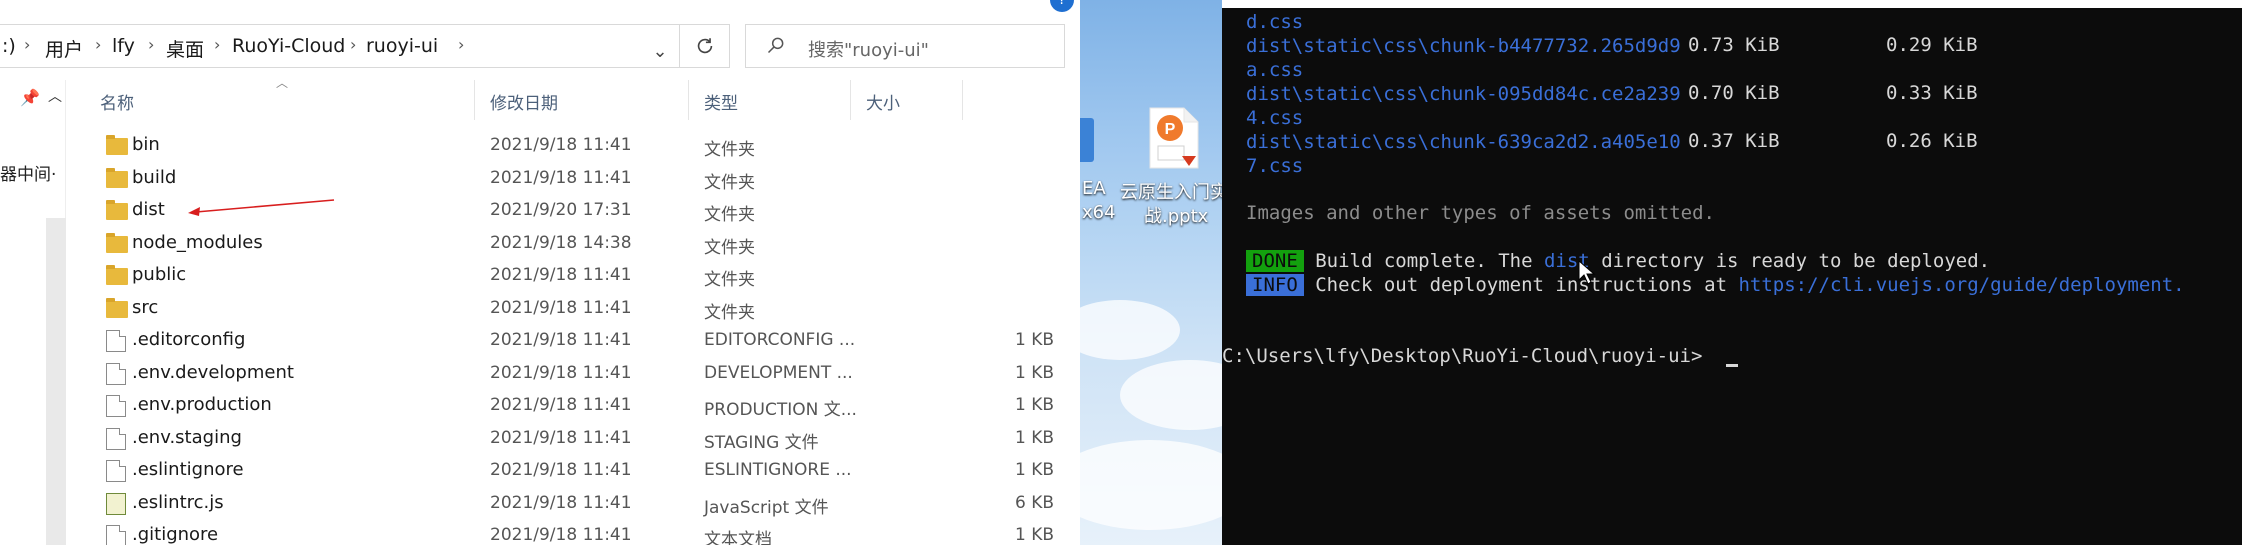  What do you see at coordinates (30, 97) in the screenshot?
I see `pin-icon: 📌` at bounding box center [30, 97].